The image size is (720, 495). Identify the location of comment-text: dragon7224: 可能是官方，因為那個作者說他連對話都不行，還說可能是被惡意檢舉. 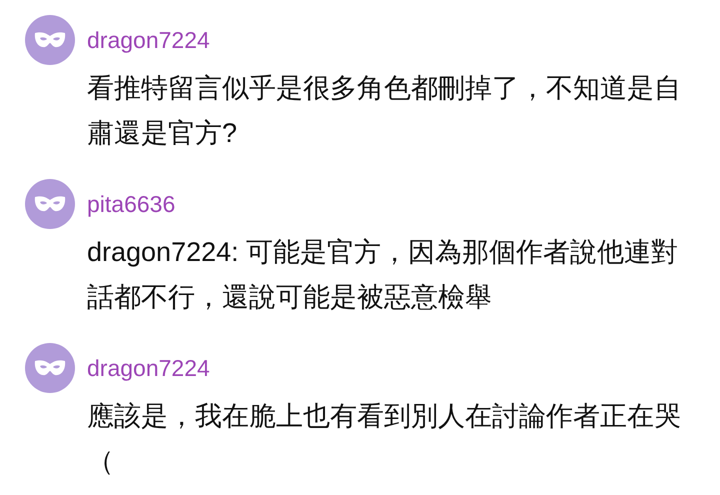
(383, 275).